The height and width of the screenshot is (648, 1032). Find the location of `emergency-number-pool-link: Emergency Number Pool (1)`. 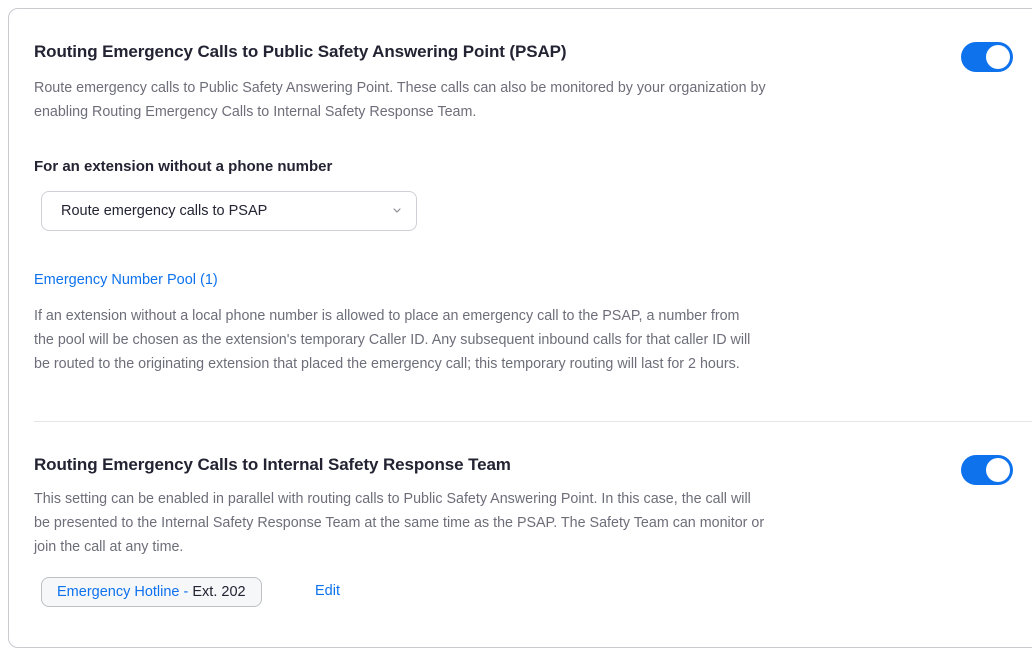

emergency-number-pool-link: Emergency Number Pool (1) is located at coordinates (126, 280).